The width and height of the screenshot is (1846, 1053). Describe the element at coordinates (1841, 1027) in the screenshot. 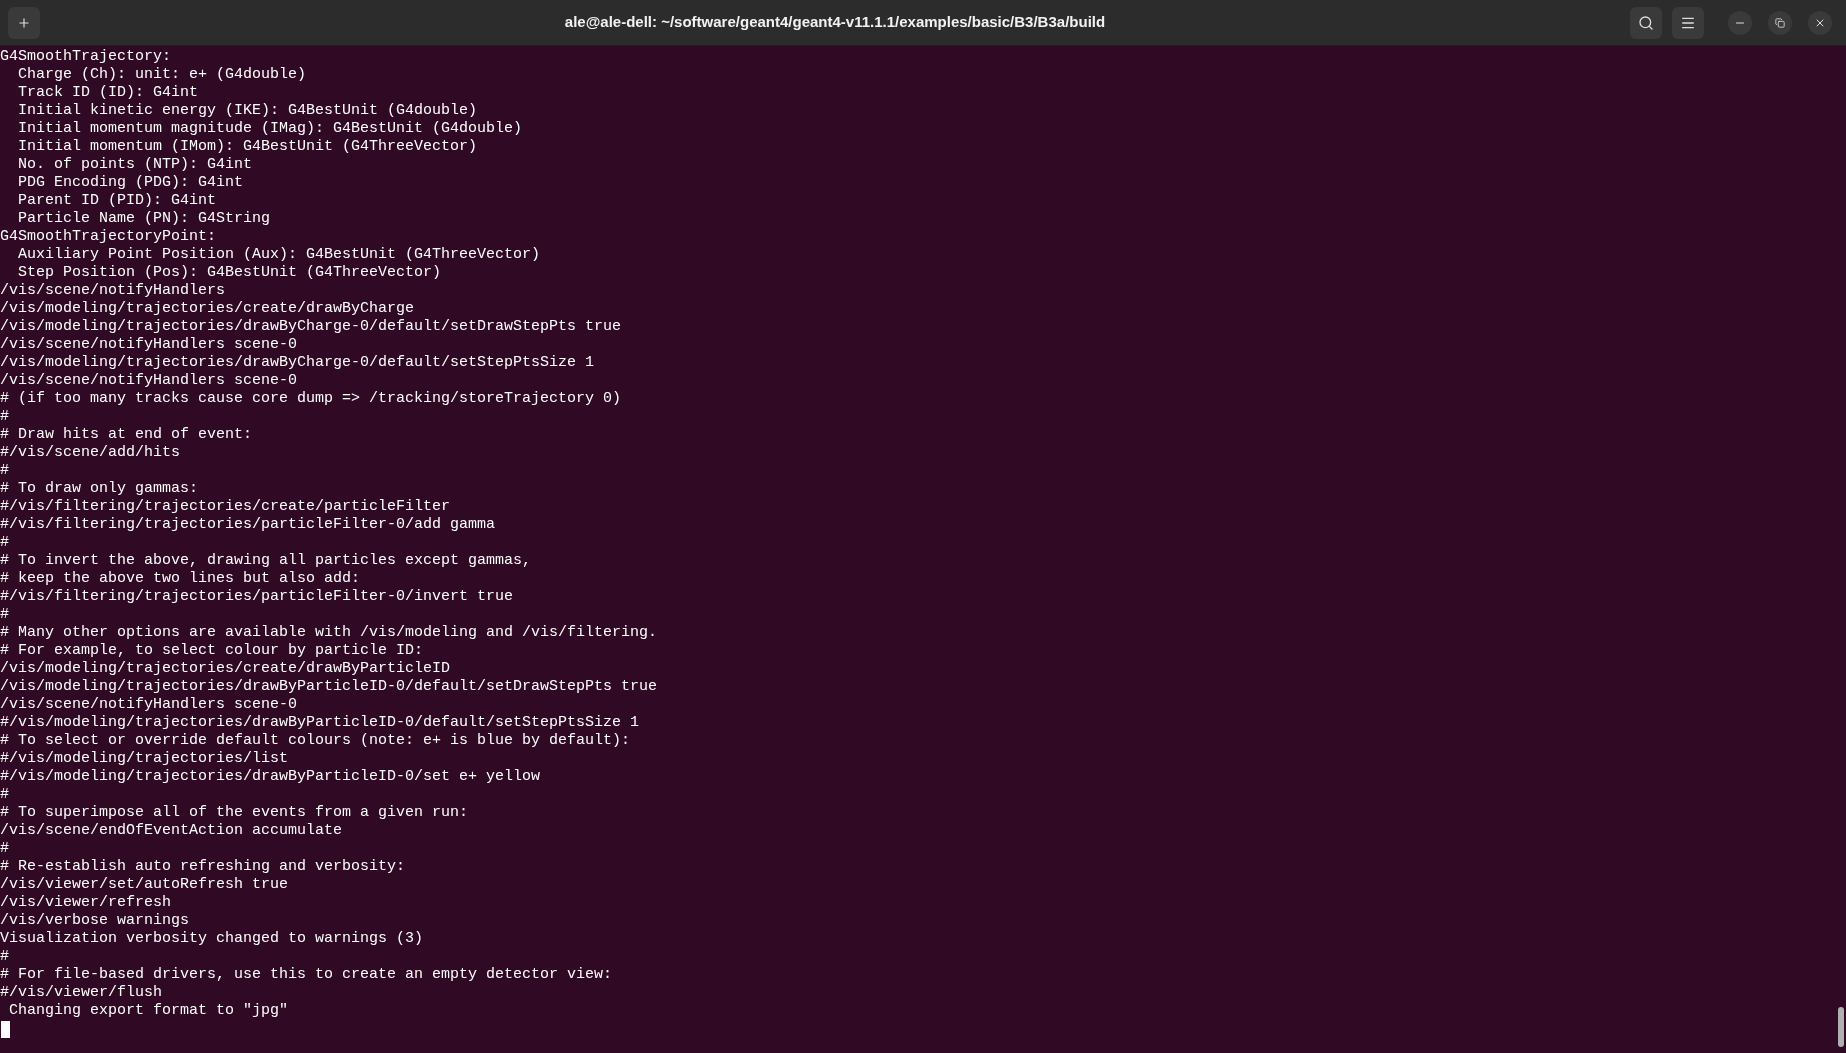

I see `scrollbar-thumb` at that location.